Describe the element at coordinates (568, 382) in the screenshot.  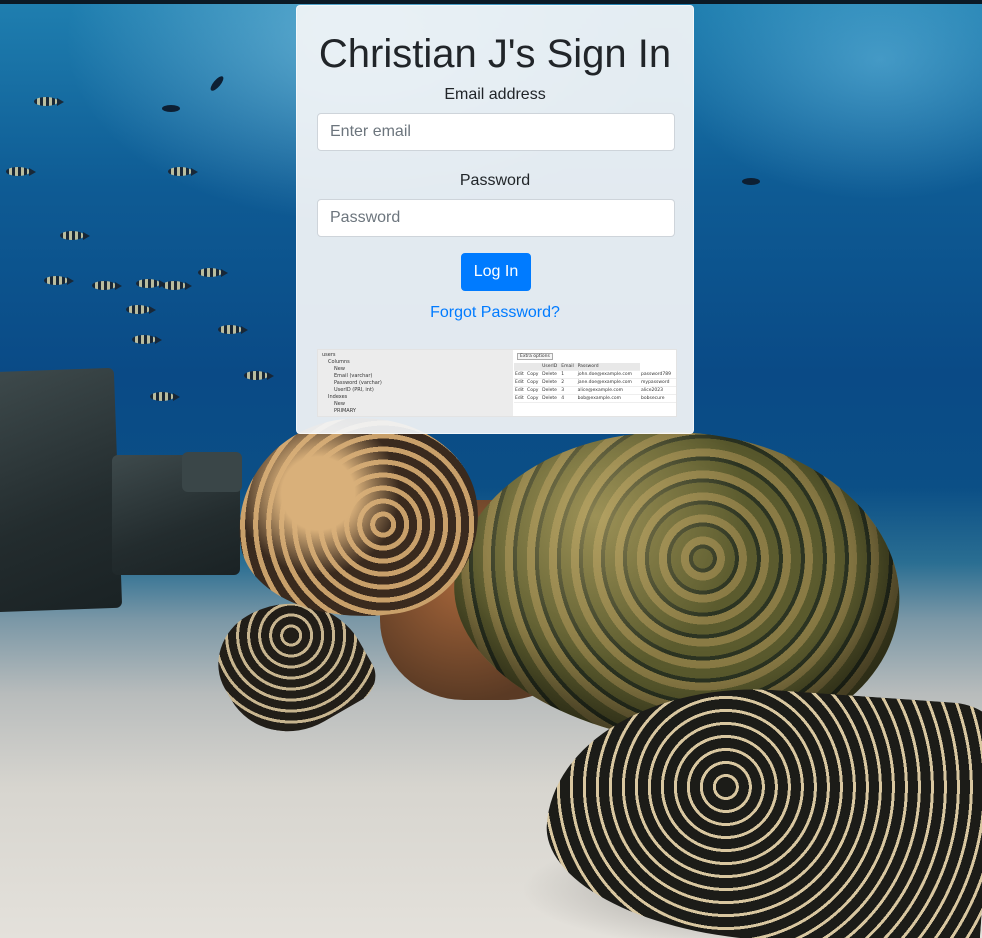
I see `table-cell: 2` at that location.